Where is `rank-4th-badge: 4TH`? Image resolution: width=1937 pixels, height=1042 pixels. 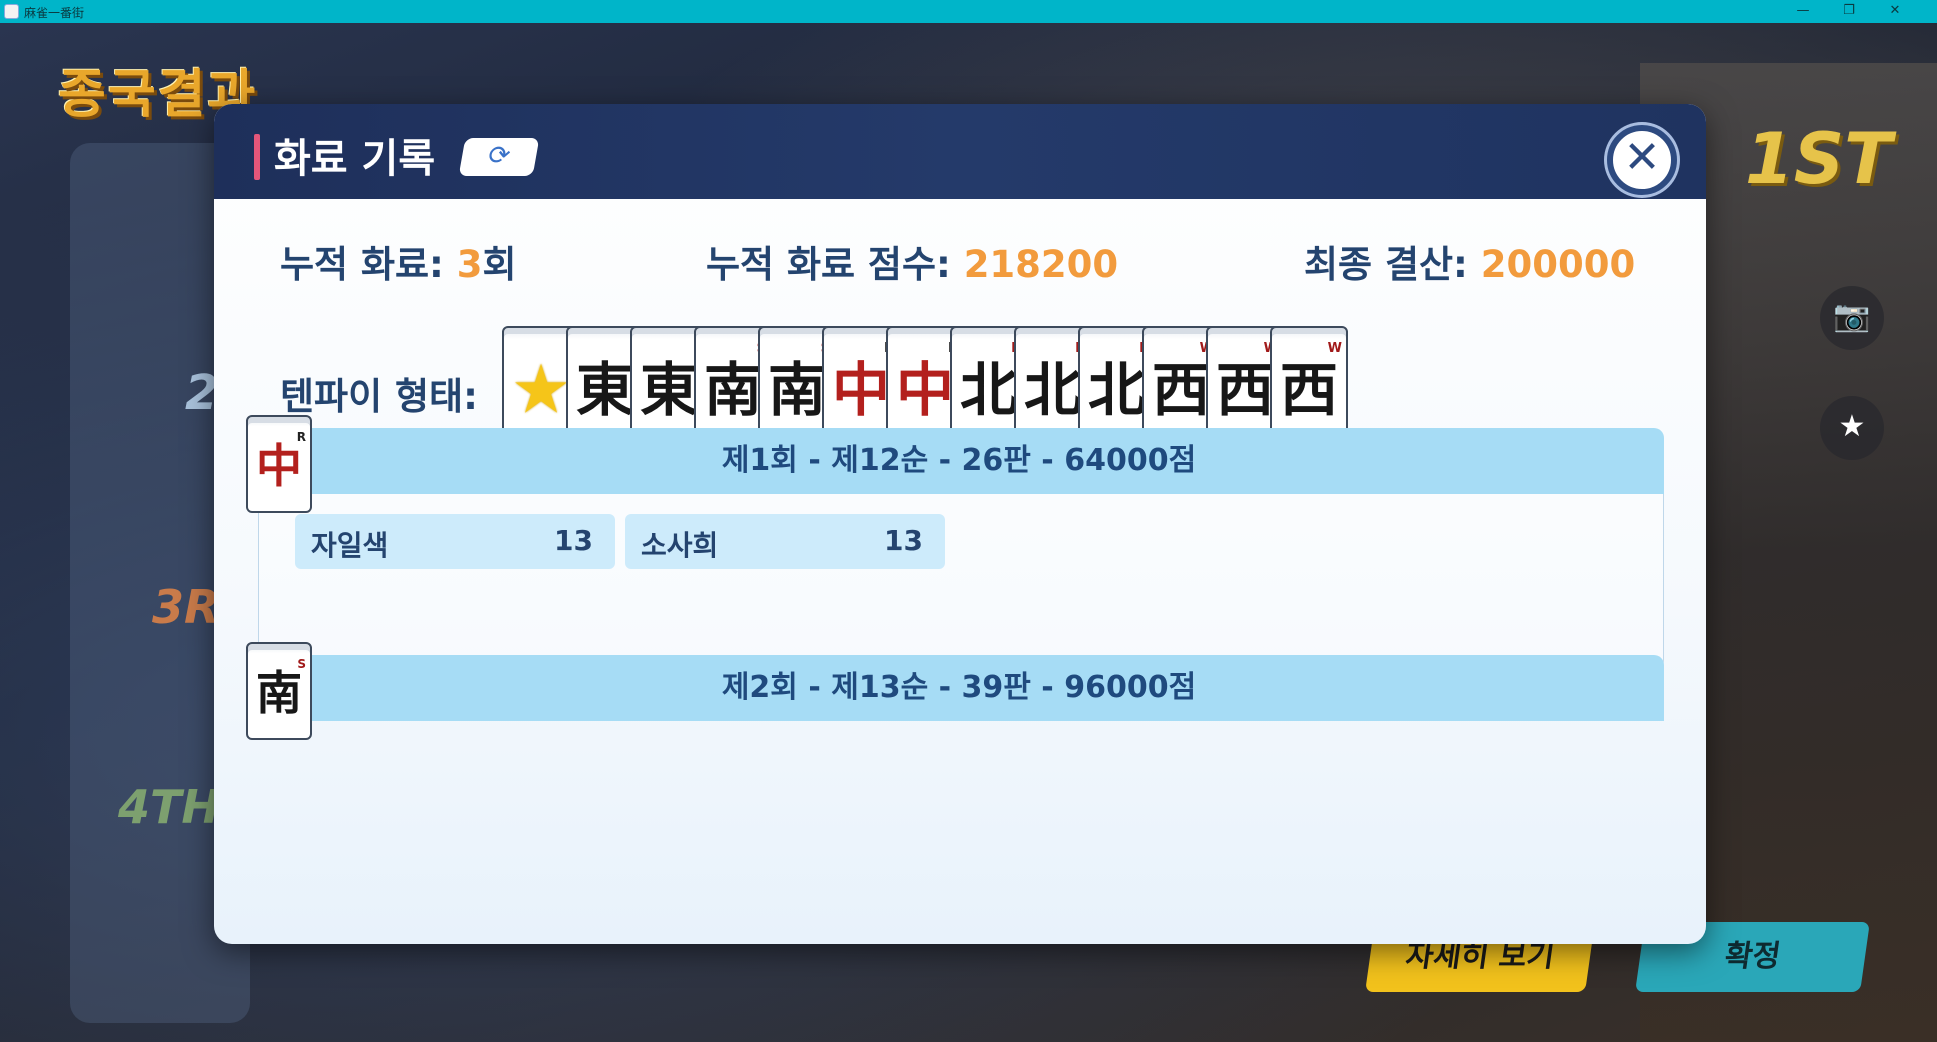 rank-4th-badge: 4TH is located at coordinates (169, 807).